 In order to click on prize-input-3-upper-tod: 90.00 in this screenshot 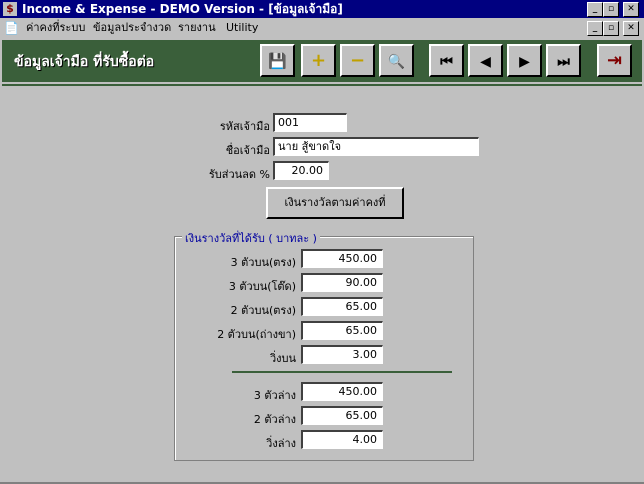, I will do `click(342, 282)`.